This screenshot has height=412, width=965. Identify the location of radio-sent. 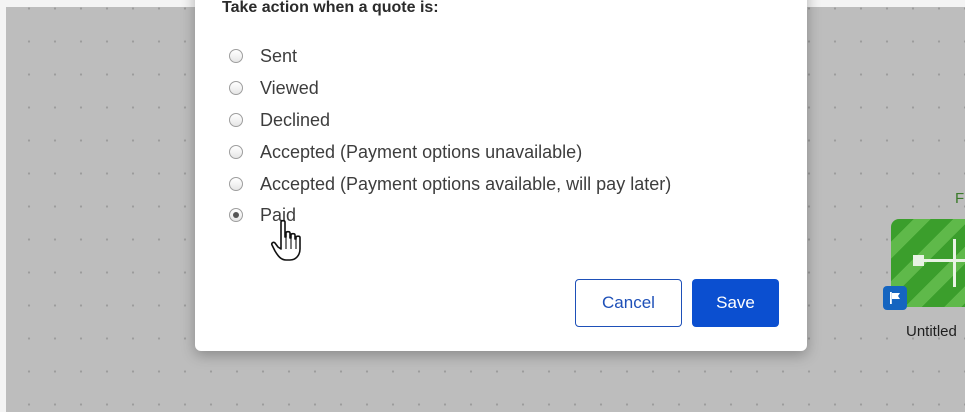
(236, 56).